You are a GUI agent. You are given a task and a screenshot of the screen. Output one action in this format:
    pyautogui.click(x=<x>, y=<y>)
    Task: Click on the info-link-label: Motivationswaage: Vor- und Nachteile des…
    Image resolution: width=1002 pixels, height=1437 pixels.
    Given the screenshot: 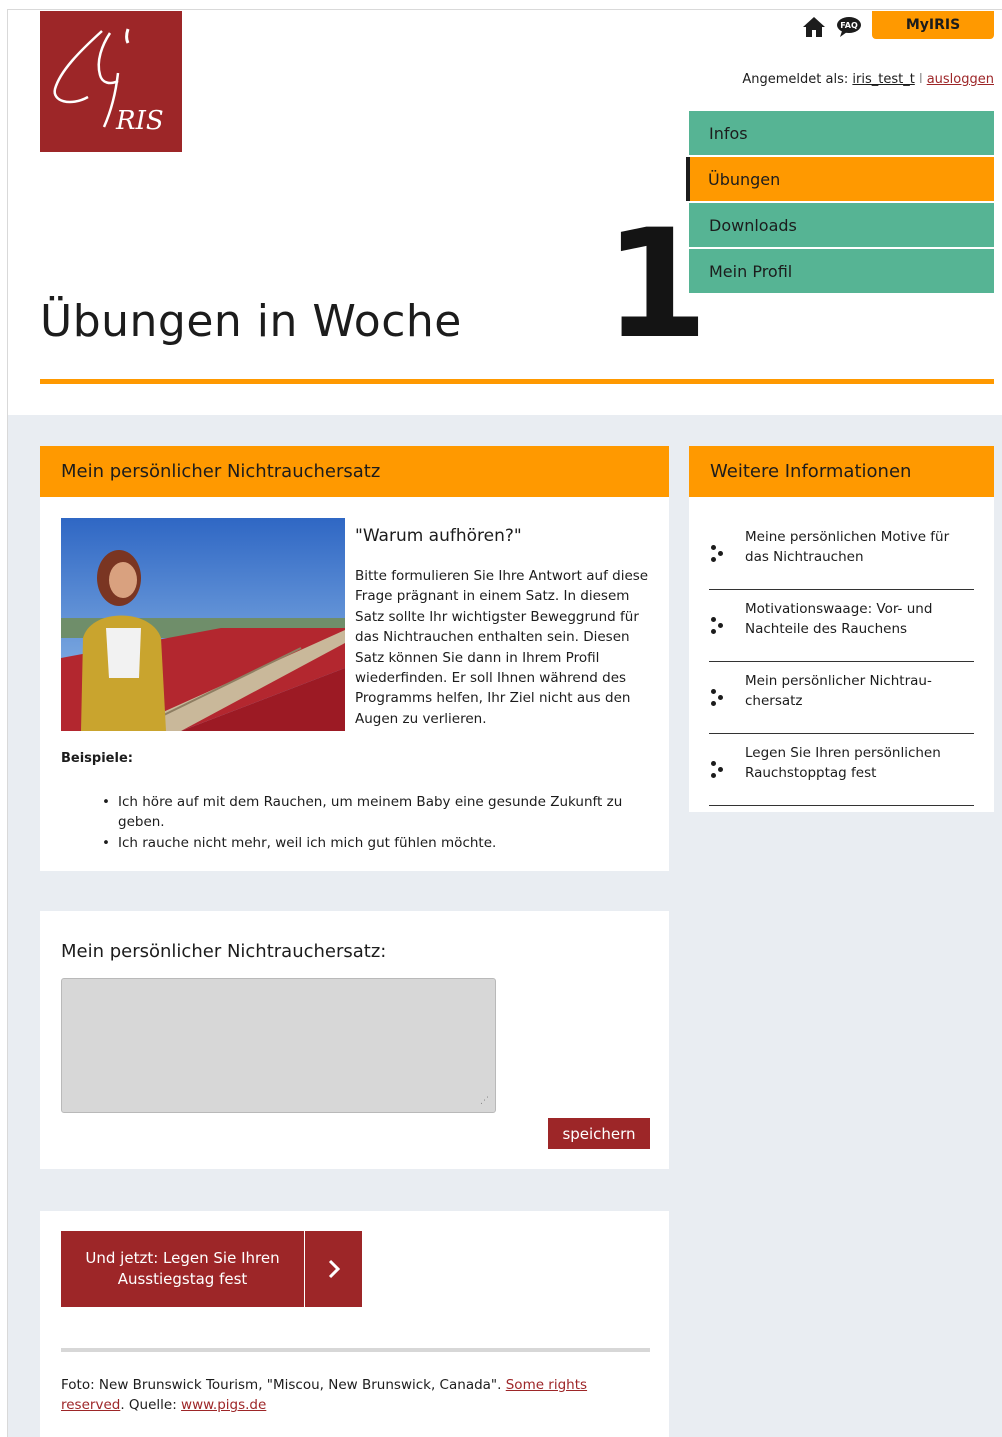 What is the action you would take?
    pyautogui.click(x=839, y=618)
    